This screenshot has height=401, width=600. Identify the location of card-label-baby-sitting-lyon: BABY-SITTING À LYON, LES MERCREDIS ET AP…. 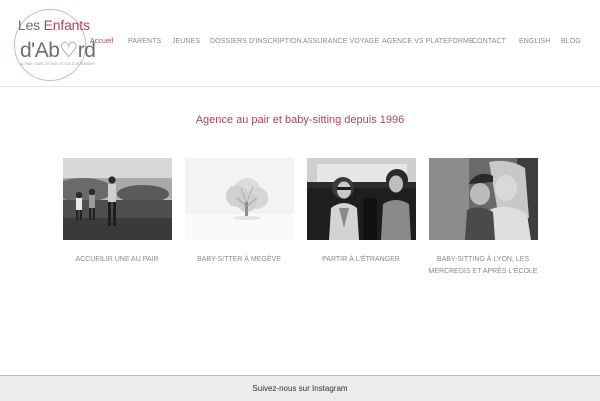
(483, 266).